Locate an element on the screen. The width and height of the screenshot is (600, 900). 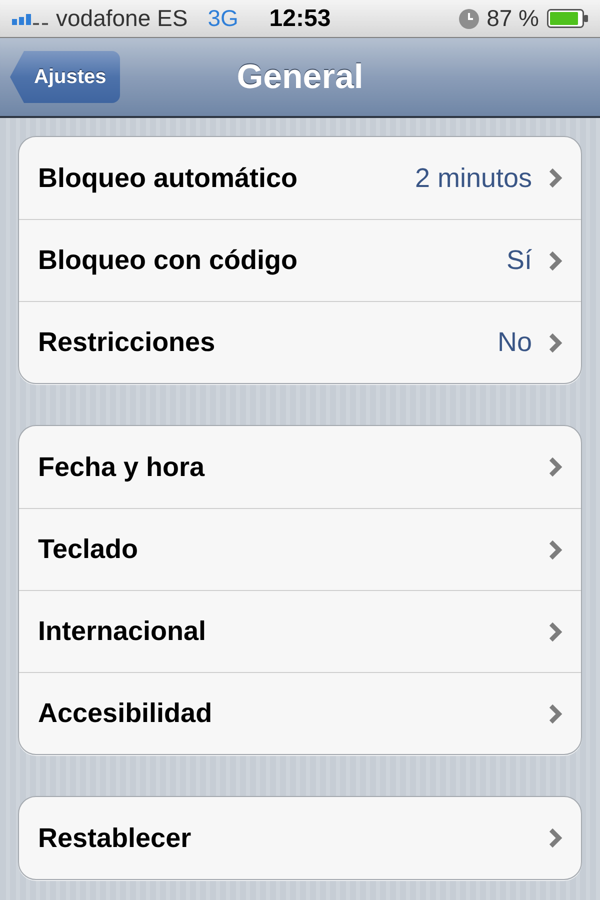
settings-row: Bloqueo con código Sí is located at coordinates (300, 260).